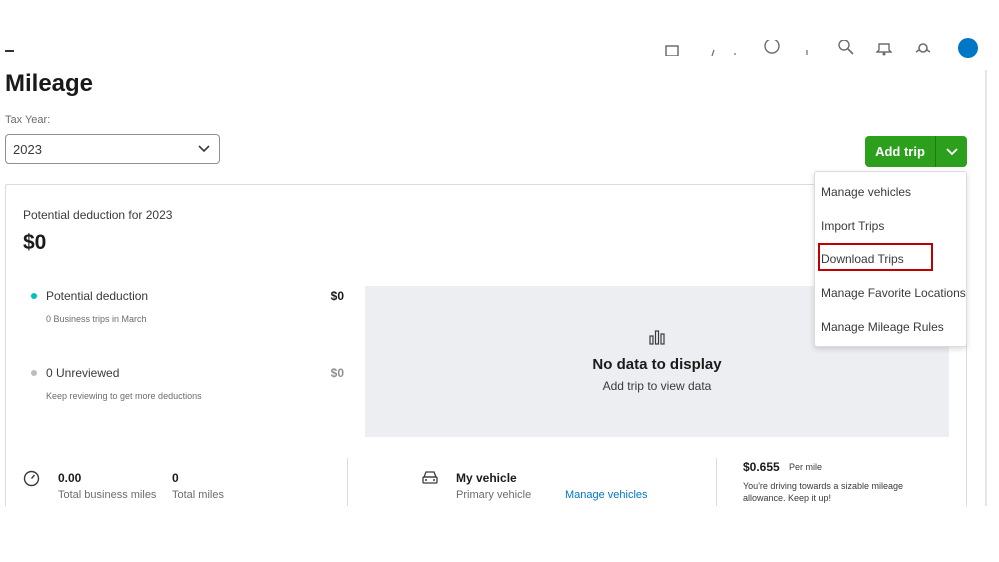 The height and width of the screenshot is (562, 999). Describe the element at coordinates (49, 83) in the screenshot. I see `page-title: Mileage` at that location.